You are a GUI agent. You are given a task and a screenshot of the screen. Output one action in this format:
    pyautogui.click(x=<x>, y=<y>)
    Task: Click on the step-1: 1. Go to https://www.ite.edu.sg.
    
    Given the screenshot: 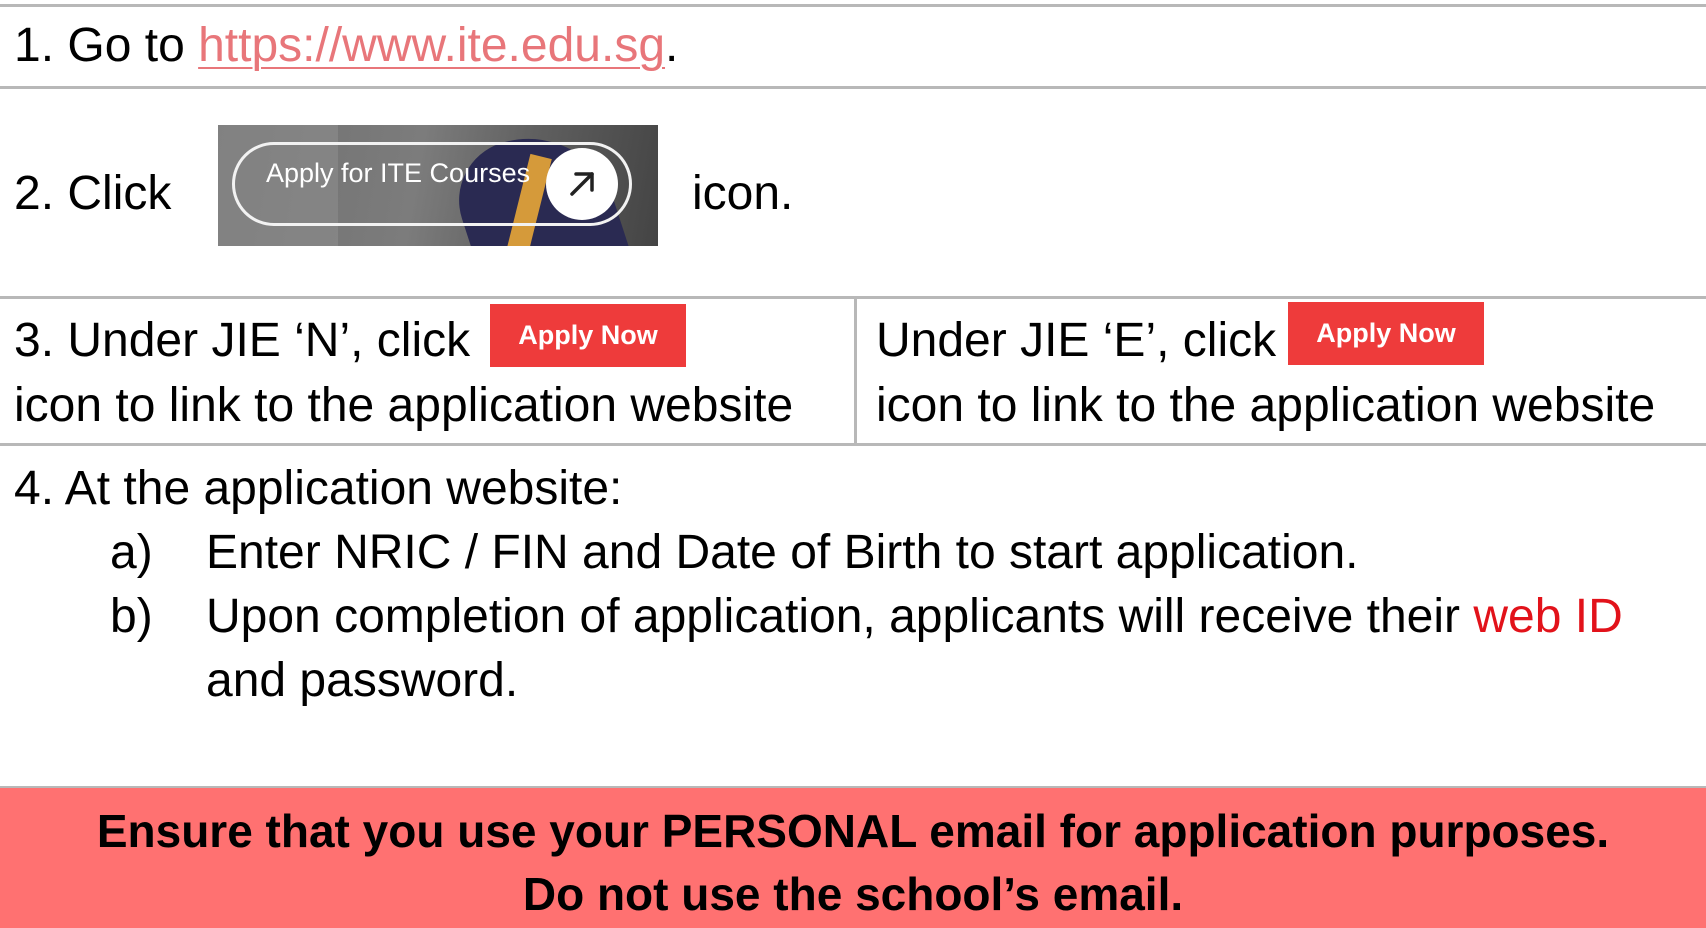 What is the action you would take?
    pyautogui.click(x=346, y=46)
    